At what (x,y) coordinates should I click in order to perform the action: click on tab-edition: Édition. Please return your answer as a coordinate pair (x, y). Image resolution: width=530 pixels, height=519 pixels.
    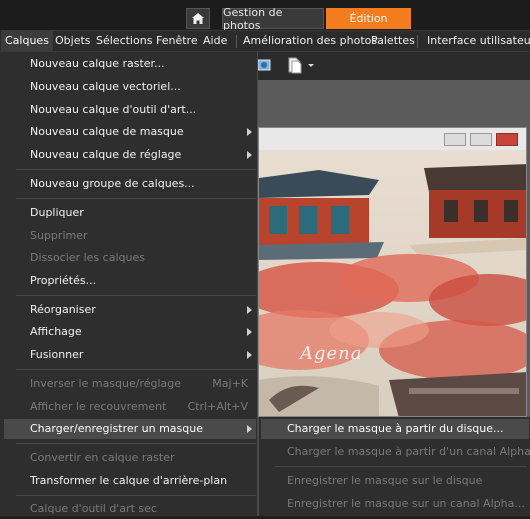
    Looking at the image, I should click on (368, 18).